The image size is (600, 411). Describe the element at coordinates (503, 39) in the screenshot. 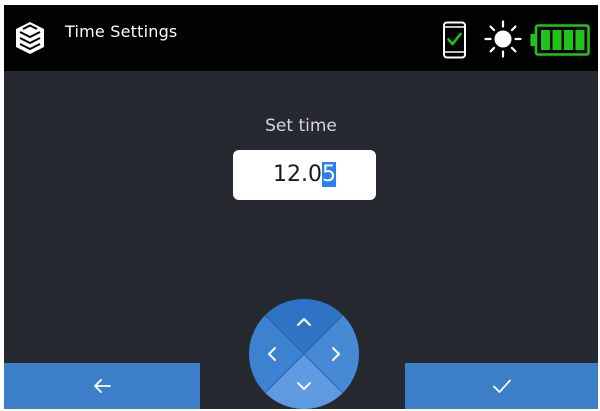

I see `brightness-sun-icon` at that location.